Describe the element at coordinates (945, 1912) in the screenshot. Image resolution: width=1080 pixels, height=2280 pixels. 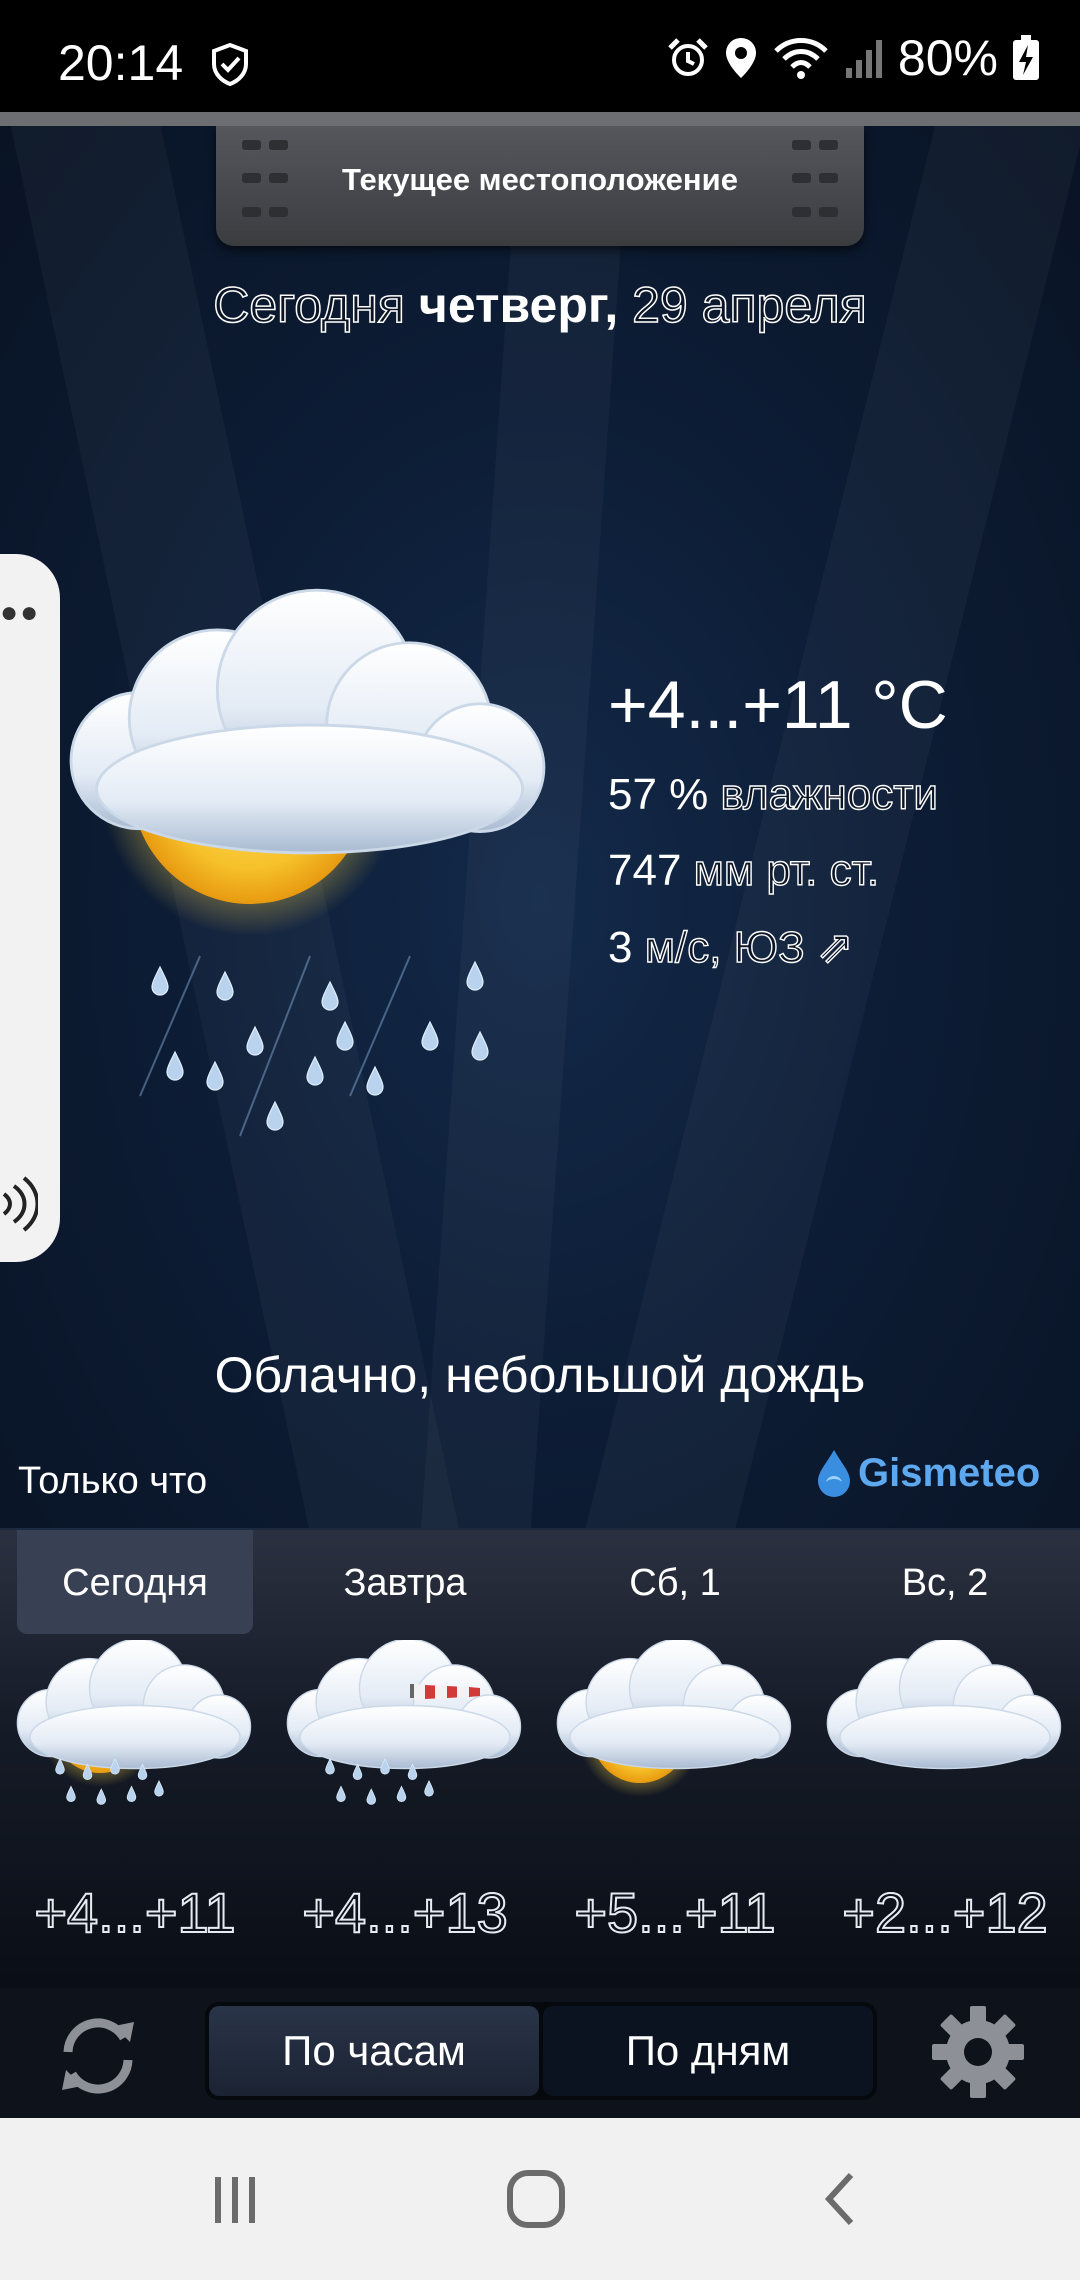
I see `day-temperature: +2...+12` at that location.